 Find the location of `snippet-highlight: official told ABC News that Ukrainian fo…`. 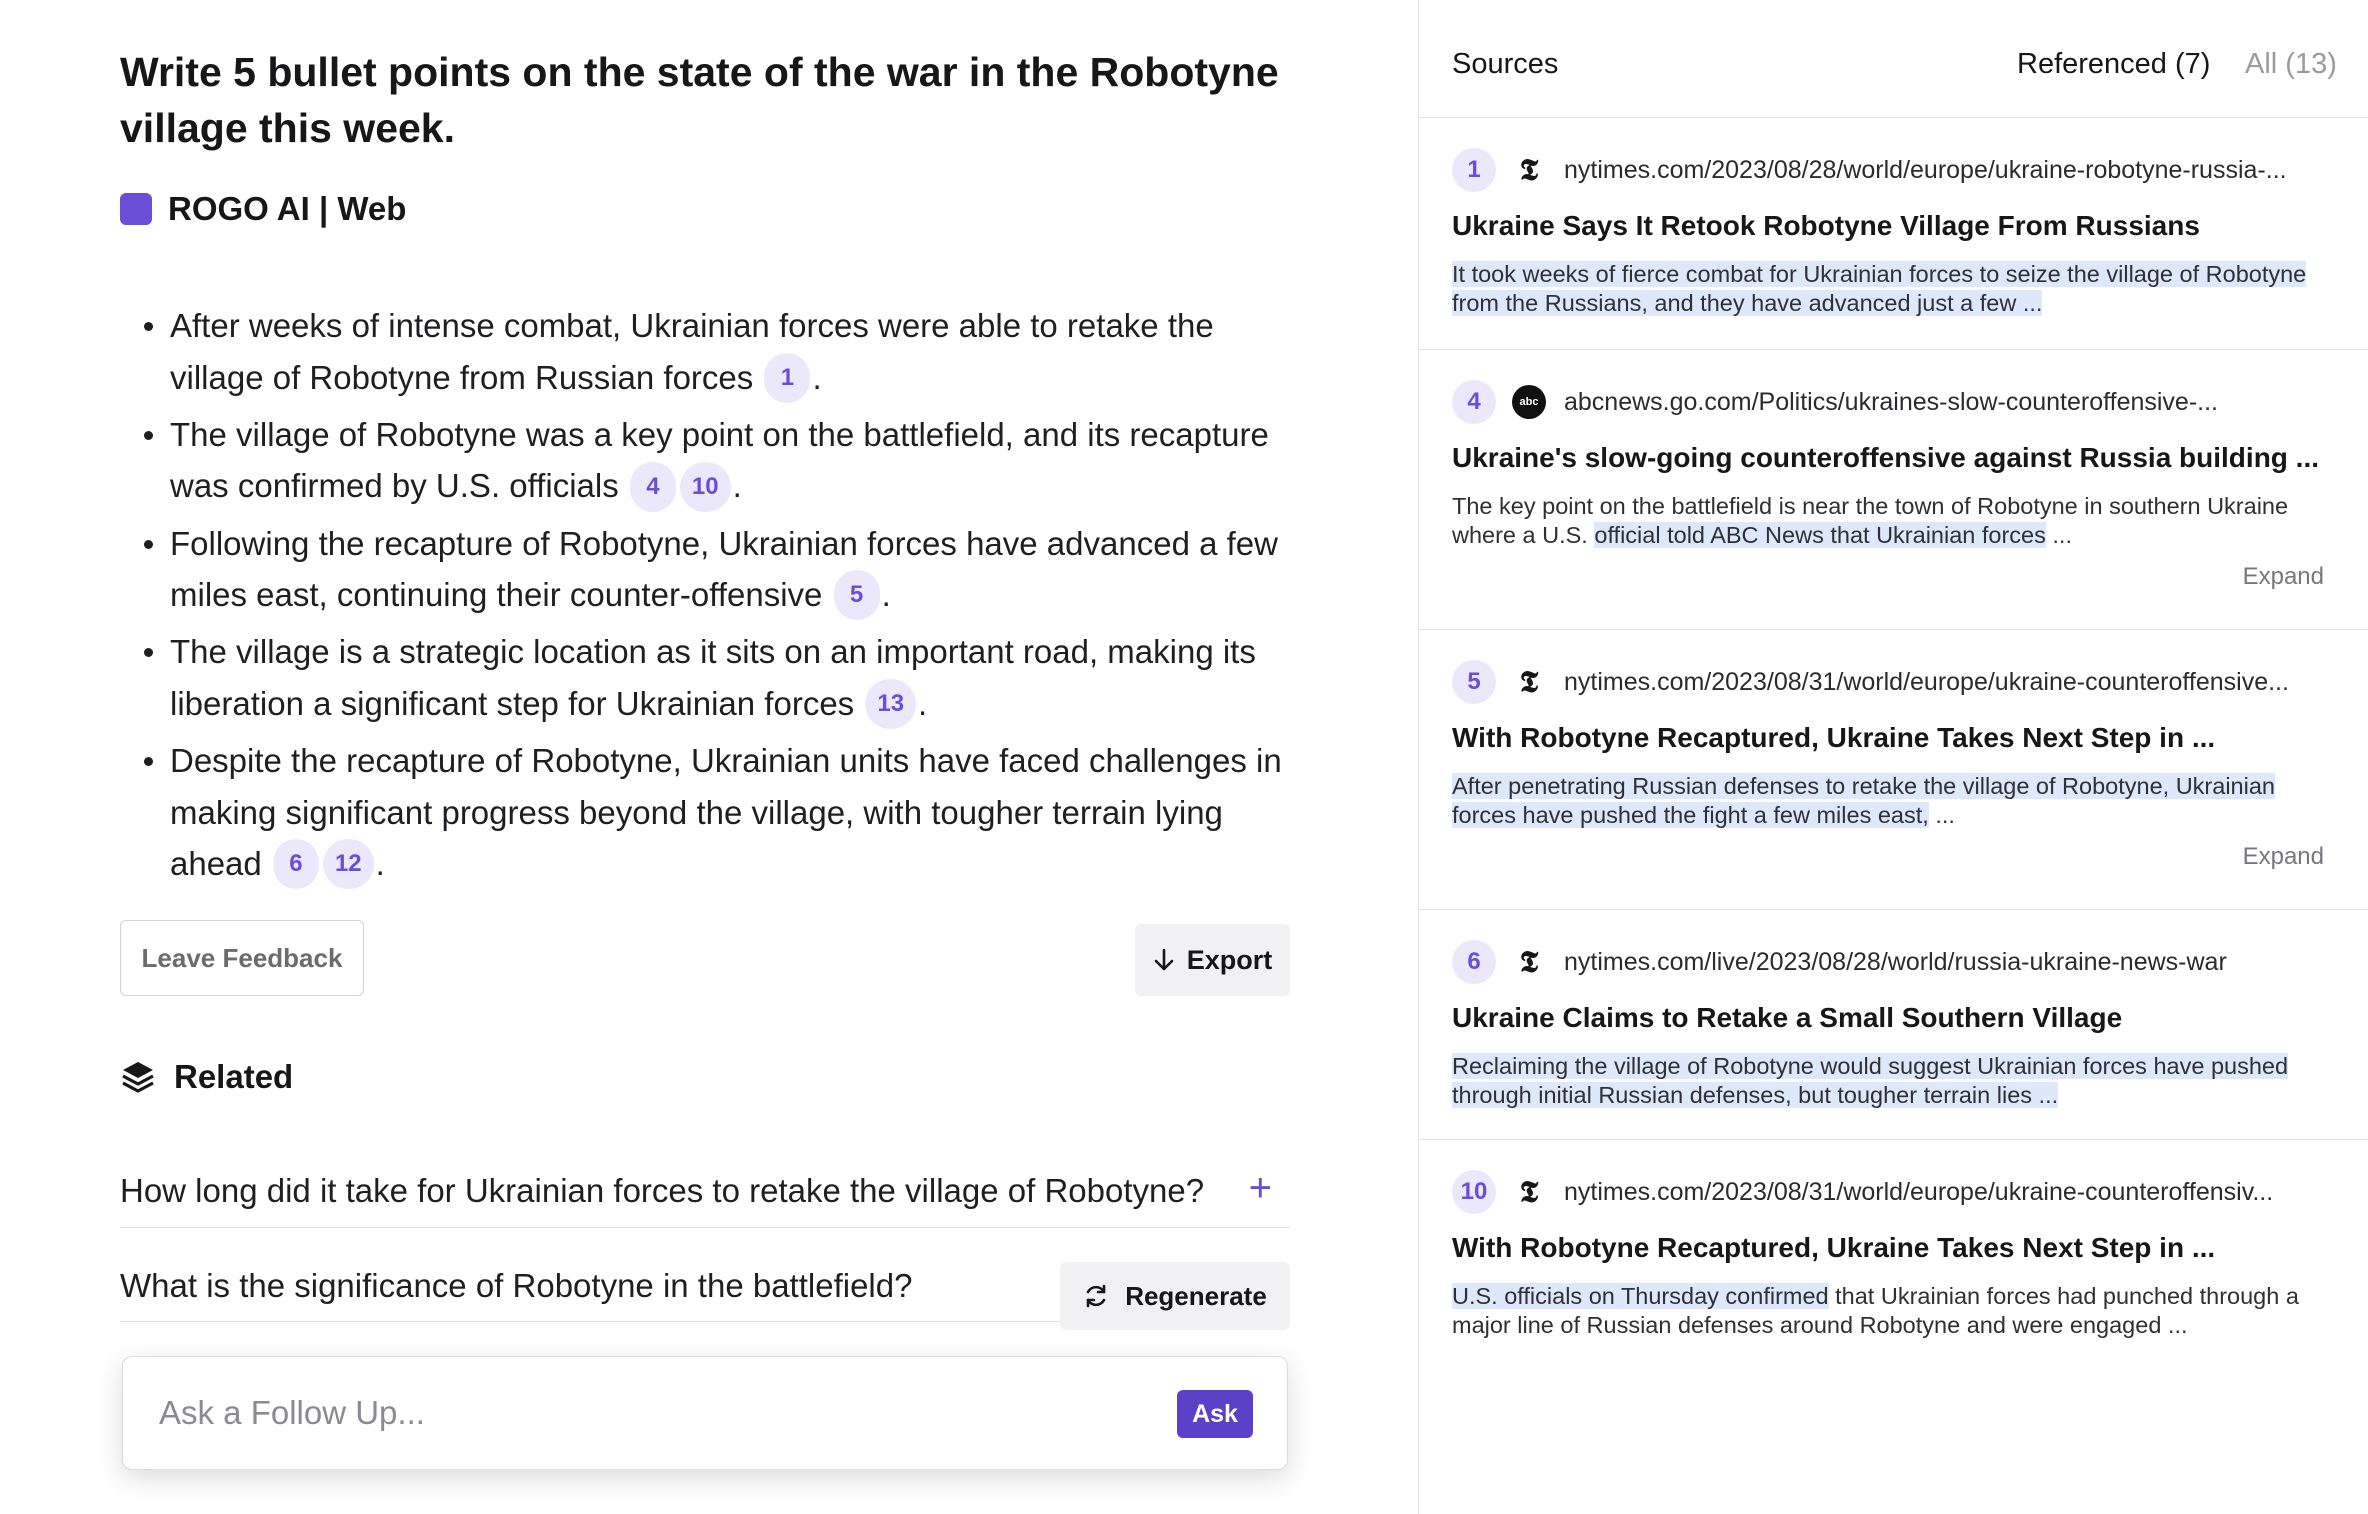

snippet-highlight: official told ABC News that Ukrainian fo… is located at coordinates (1820, 534).